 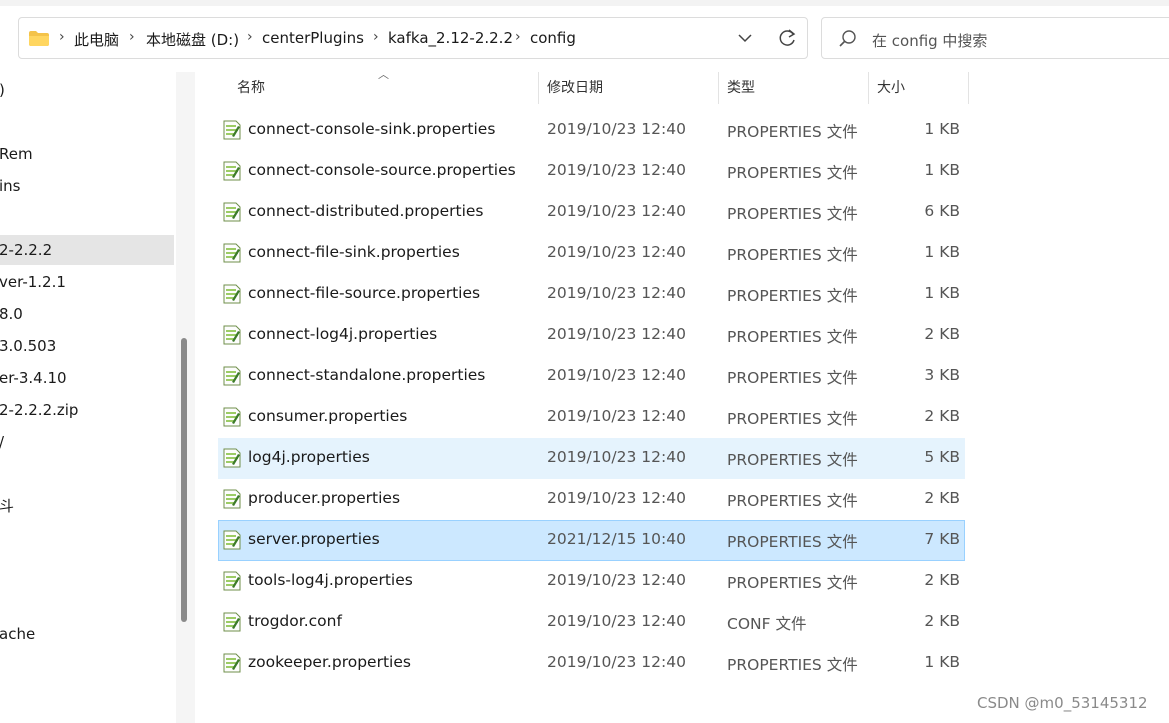 I want to click on nav-item-selected: 2-2.2.2, so click(x=87, y=250).